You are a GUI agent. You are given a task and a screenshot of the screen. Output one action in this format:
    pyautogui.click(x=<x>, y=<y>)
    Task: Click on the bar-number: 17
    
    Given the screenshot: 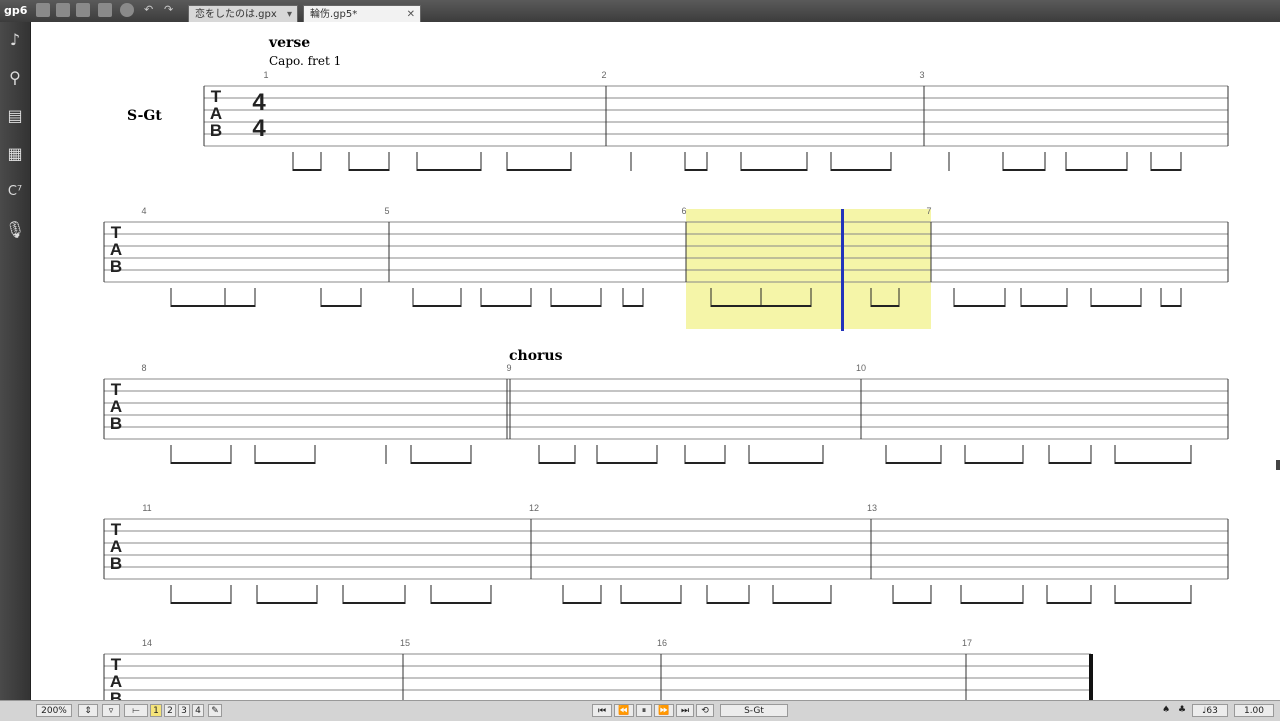 What is the action you would take?
    pyautogui.click(x=967, y=643)
    